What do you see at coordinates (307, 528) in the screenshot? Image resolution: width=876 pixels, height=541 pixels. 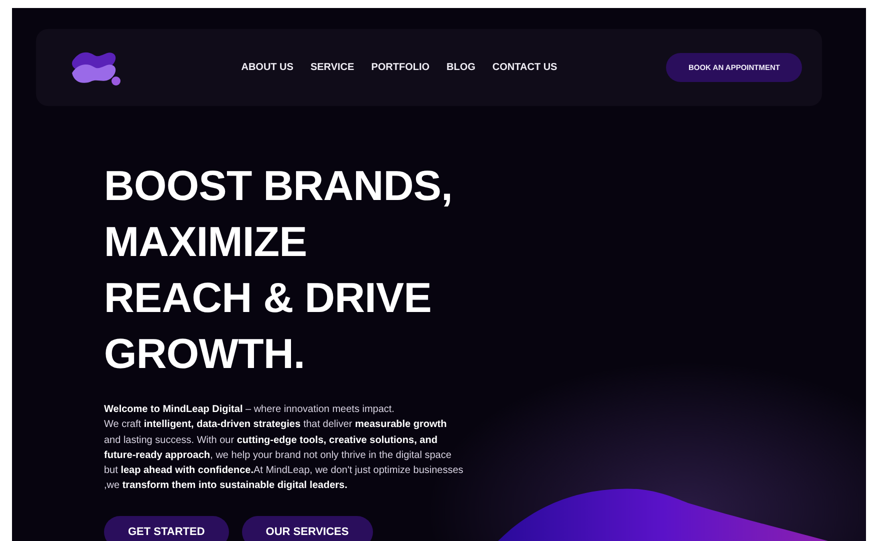 I see `hero-button: OUR SERVICES` at bounding box center [307, 528].